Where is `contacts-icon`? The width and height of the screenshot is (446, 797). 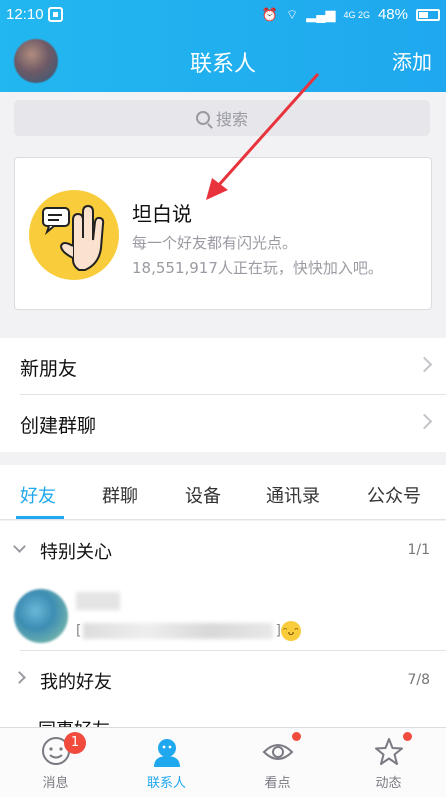 contacts-icon is located at coordinates (167, 753).